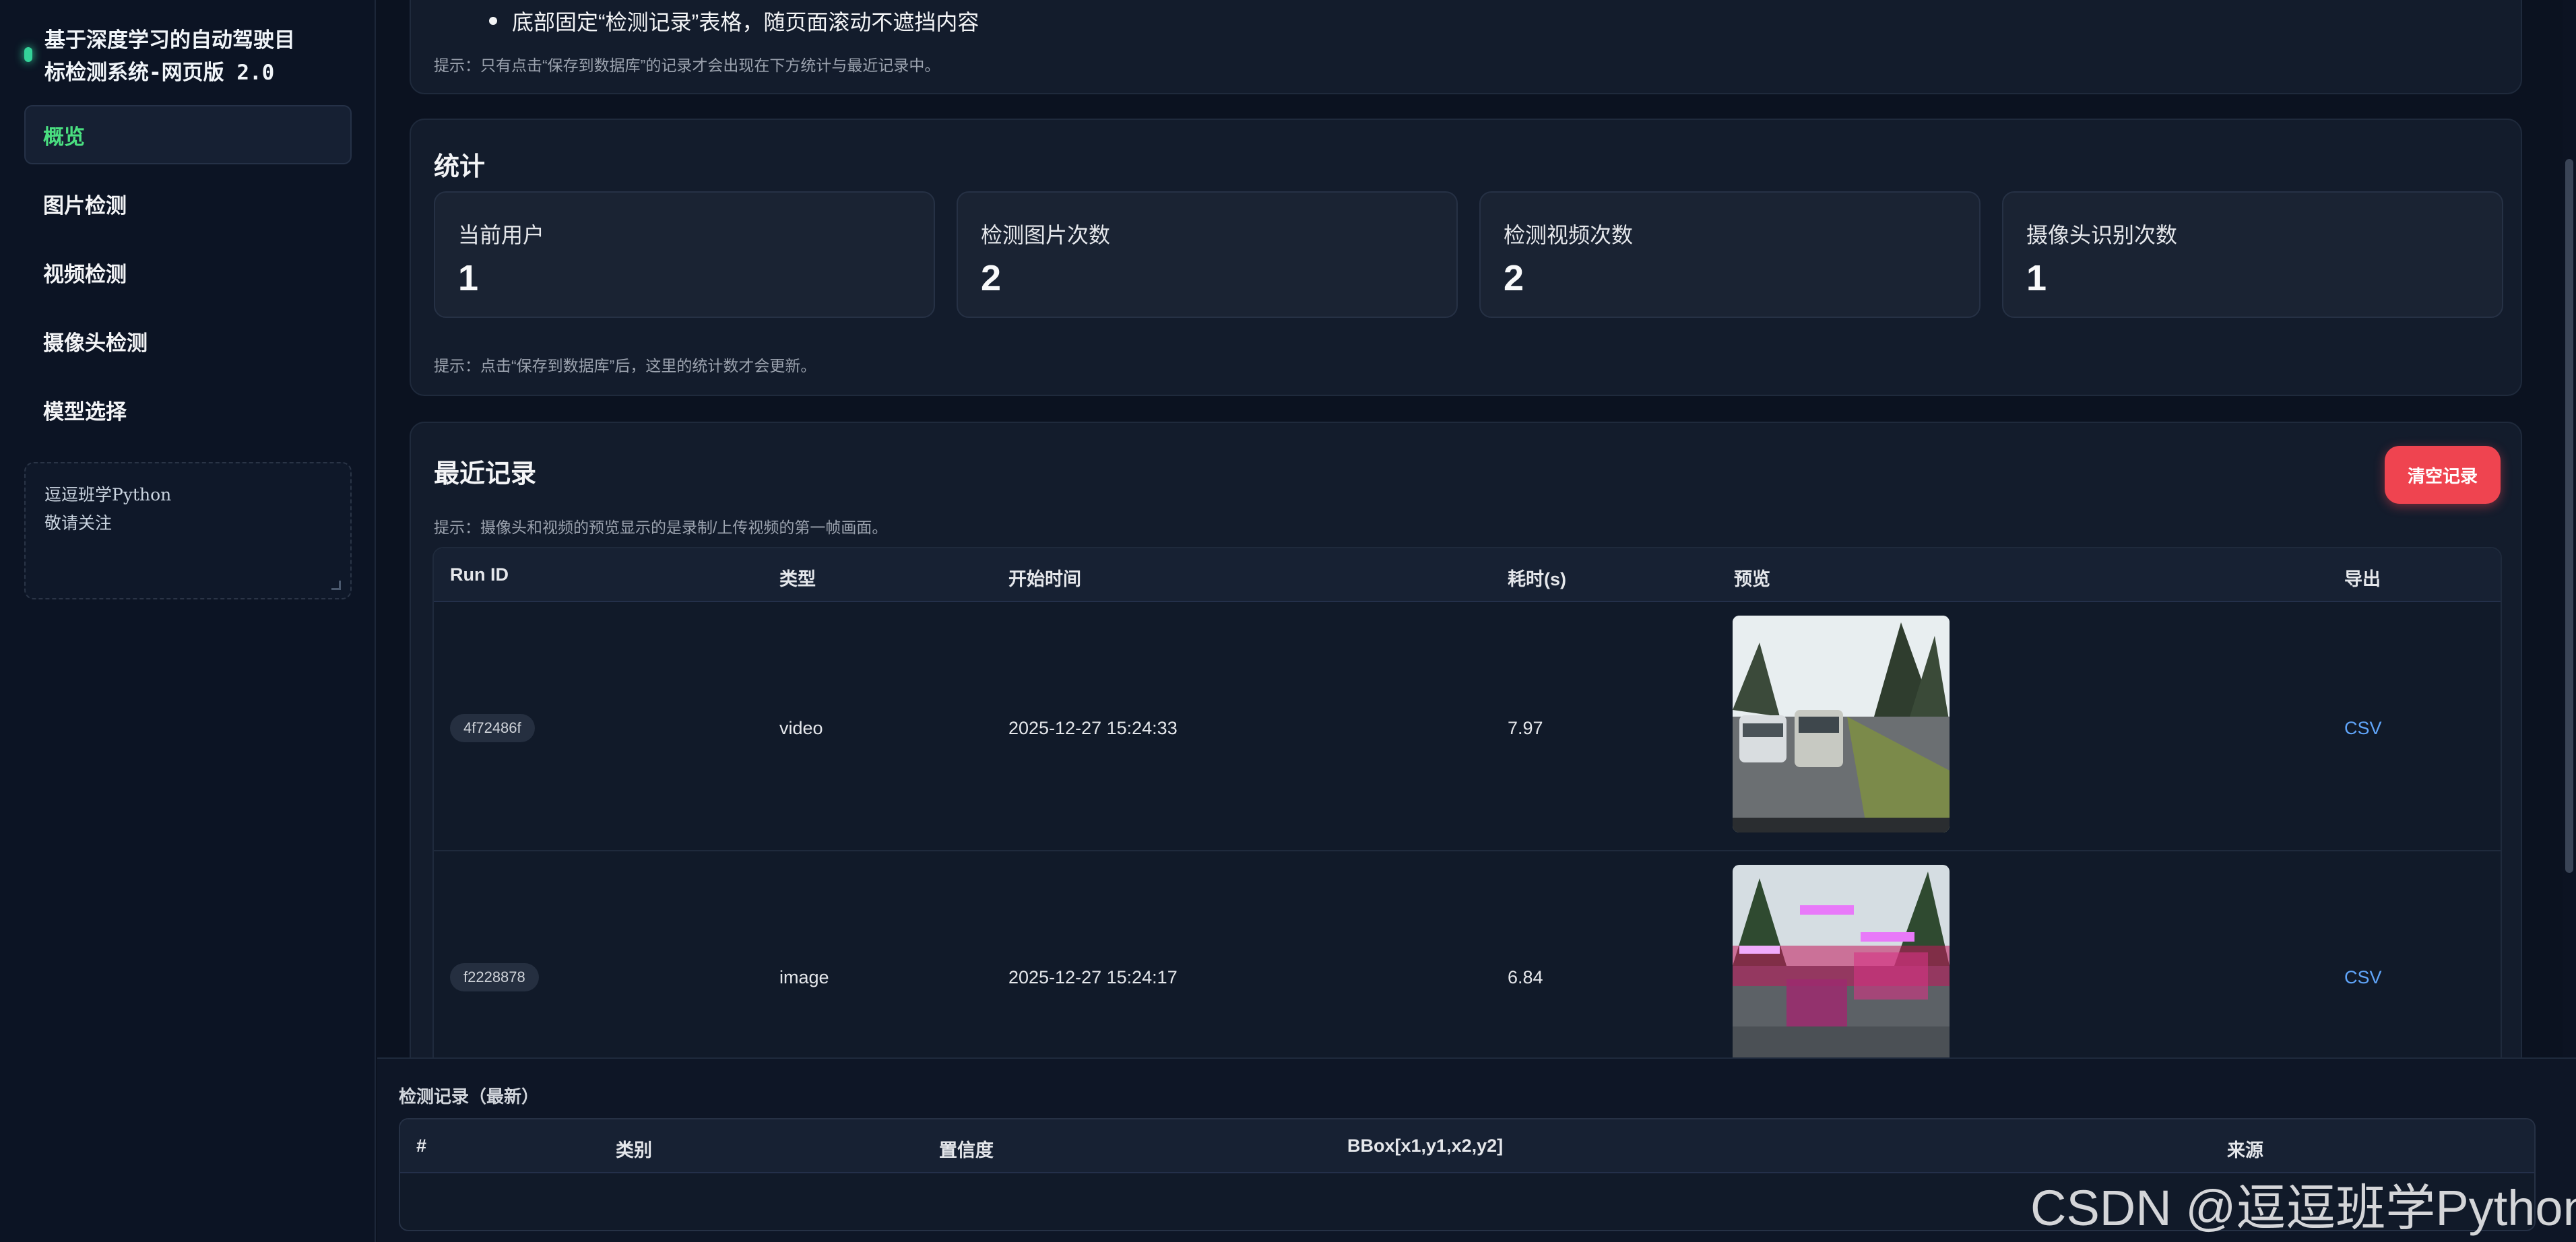 This screenshot has height=1242, width=2576. Describe the element at coordinates (188, 134) in the screenshot. I see `sidebar-item-overview: 概览` at that location.